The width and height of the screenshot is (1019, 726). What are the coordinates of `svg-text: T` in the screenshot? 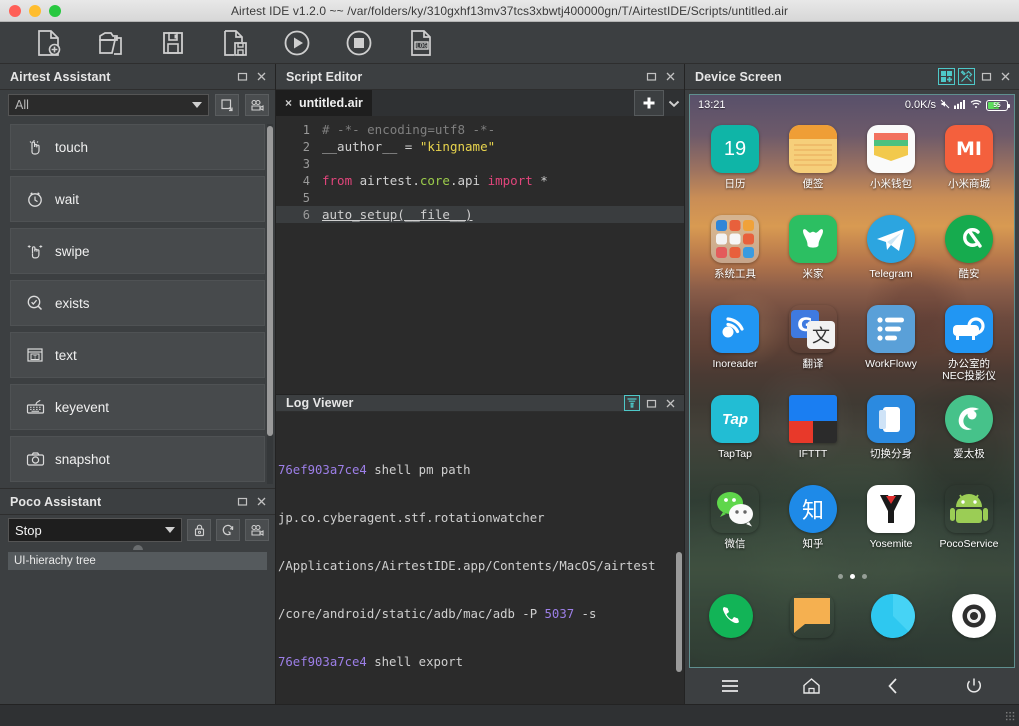 It's located at (34, 358).